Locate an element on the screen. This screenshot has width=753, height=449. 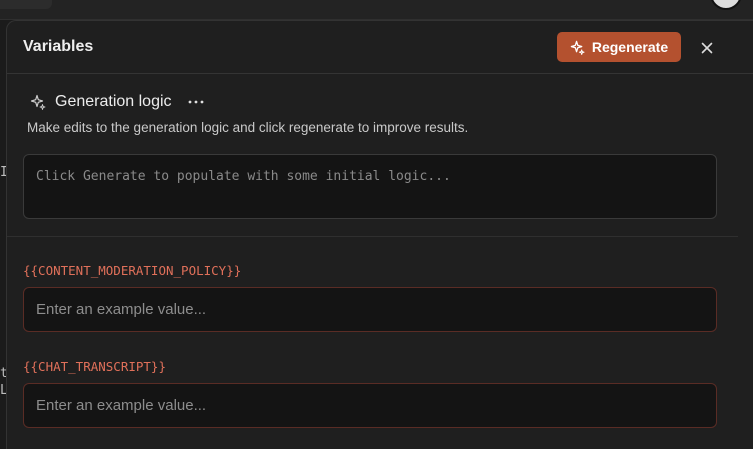
close-icon is located at coordinates (707, 48).